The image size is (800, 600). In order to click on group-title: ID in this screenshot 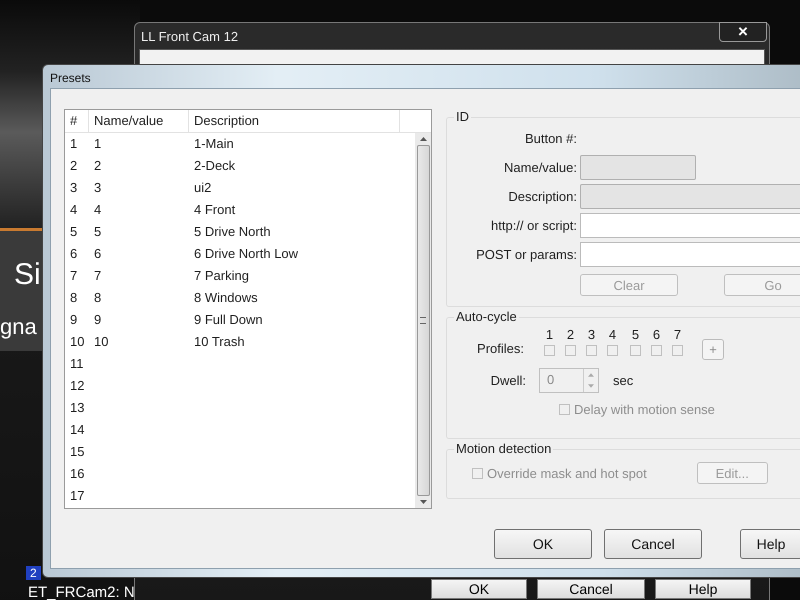, I will do `click(462, 116)`.